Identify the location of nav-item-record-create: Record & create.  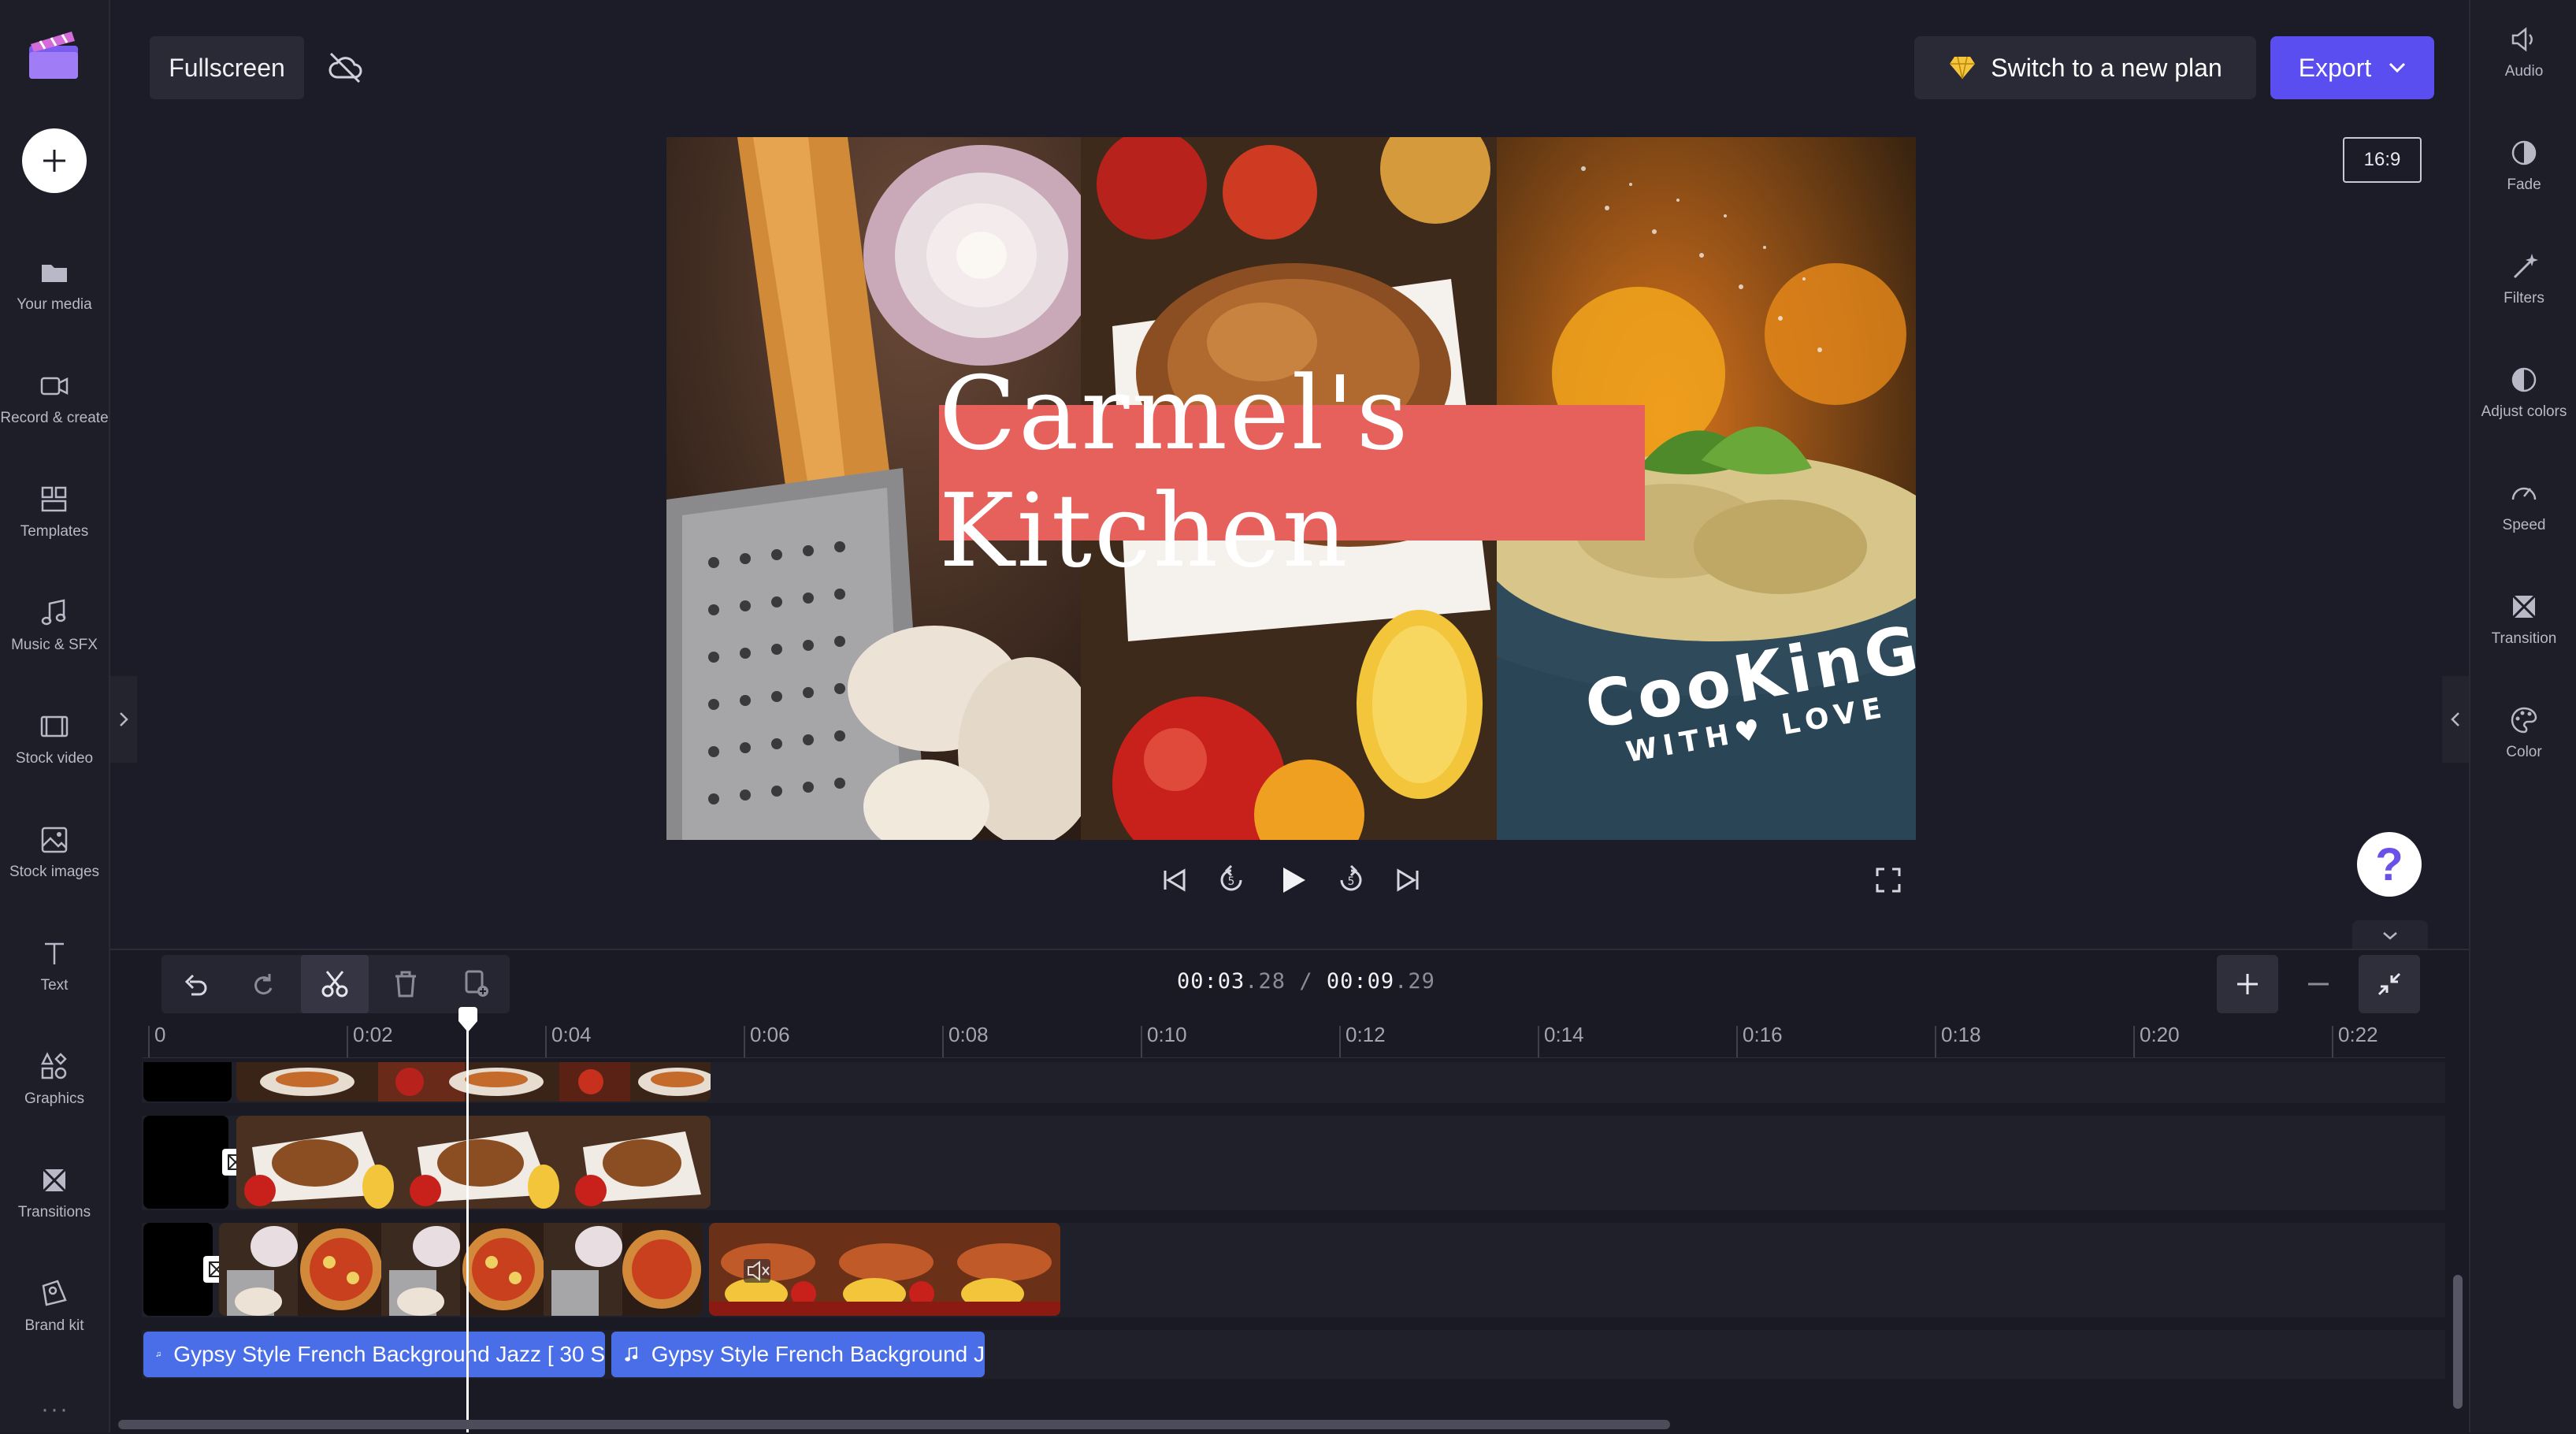
(54, 418).